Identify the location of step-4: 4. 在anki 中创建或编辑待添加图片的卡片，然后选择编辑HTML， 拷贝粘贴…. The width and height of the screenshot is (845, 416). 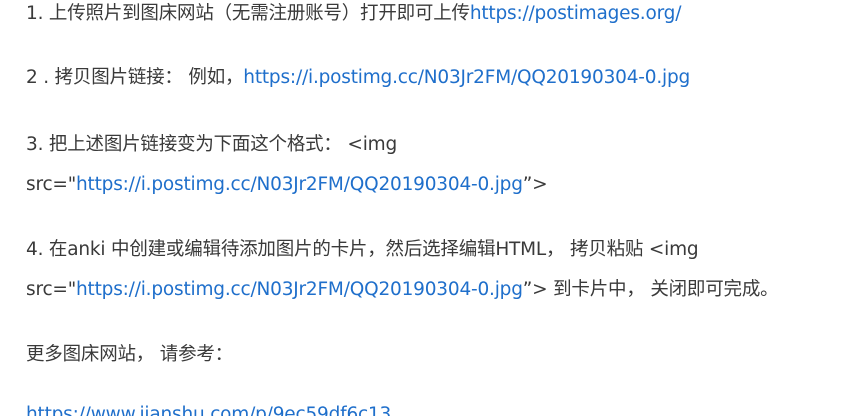
(362, 250).